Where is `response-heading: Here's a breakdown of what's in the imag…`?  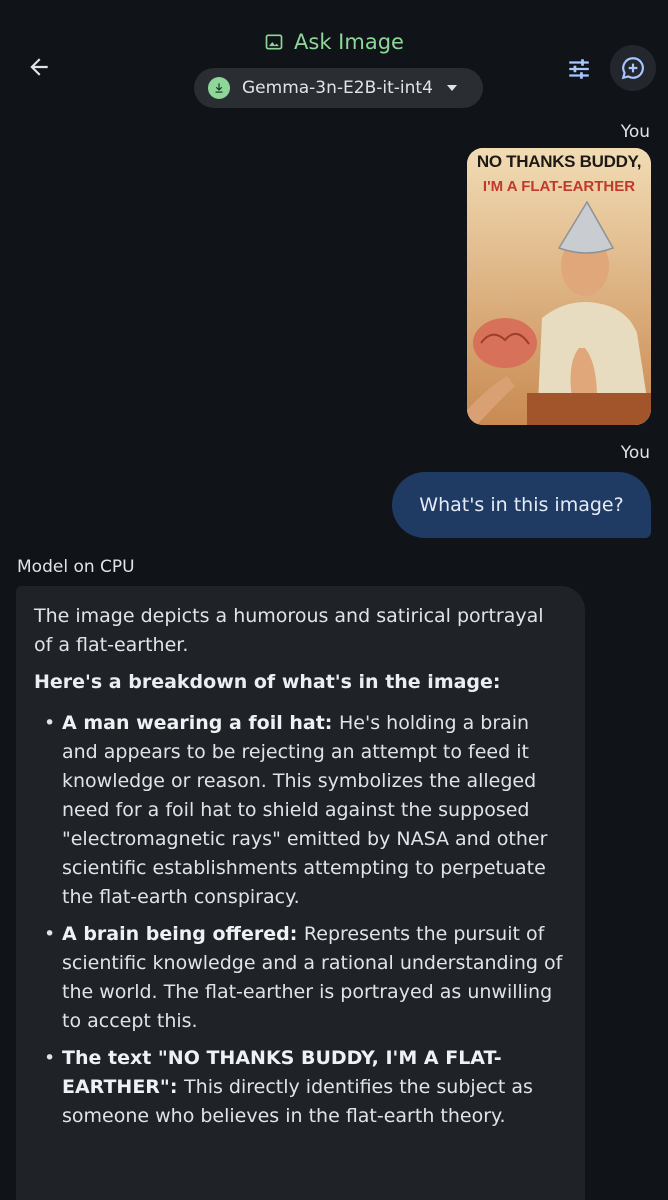
response-heading: Here's a breakdown of what's in the imag… is located at coordinates (267, 682).